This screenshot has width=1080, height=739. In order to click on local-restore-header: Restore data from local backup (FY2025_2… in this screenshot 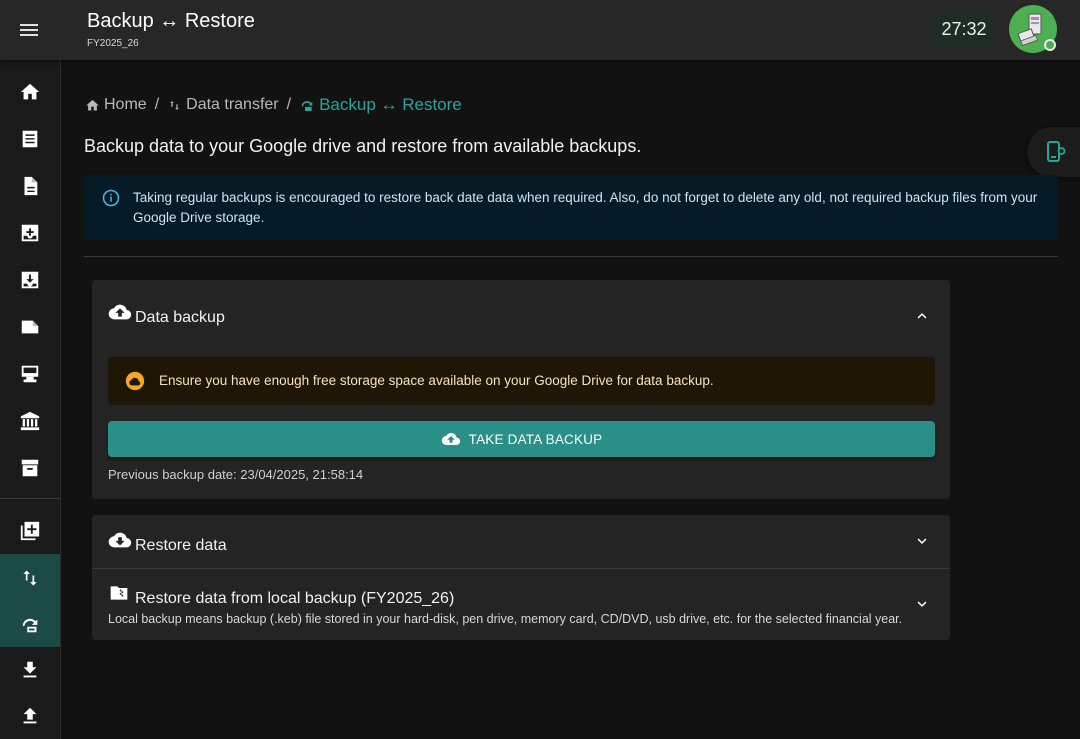, I will do `click(521, 604)`.